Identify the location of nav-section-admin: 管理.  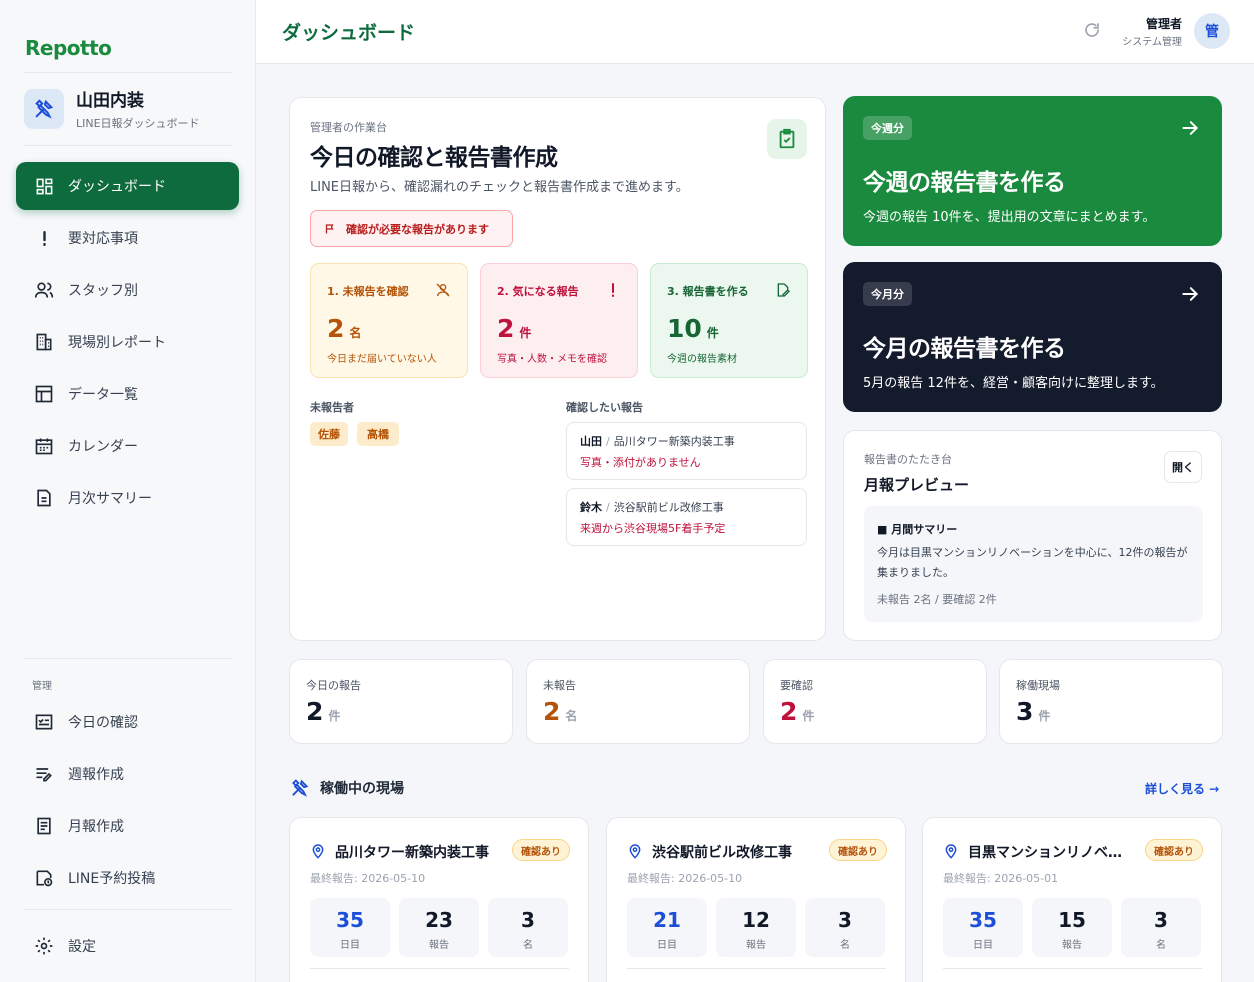
(42, 686).